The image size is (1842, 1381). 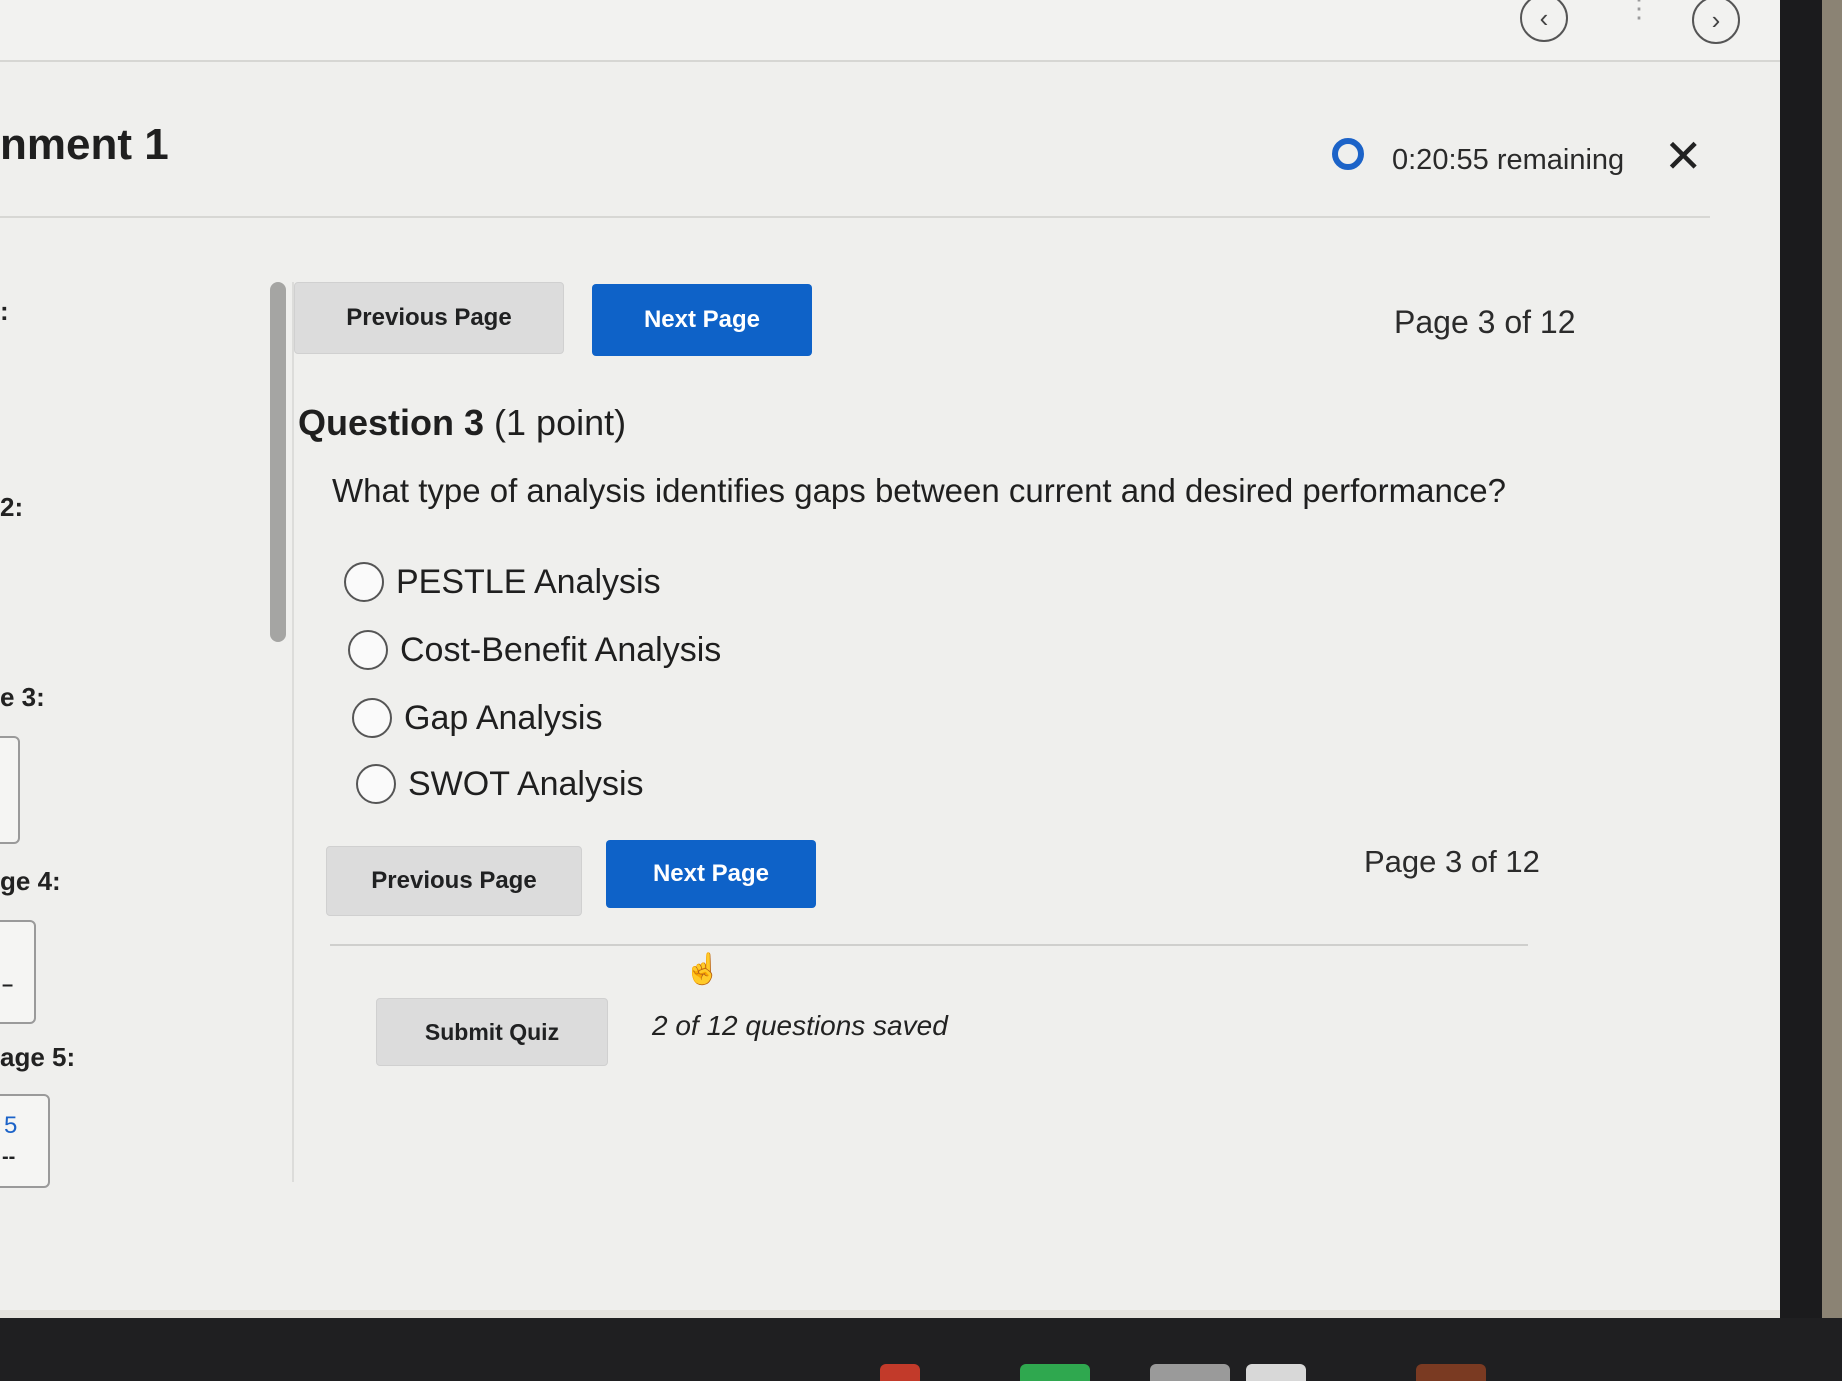 What do you see at coordinates (4, 311) in the screenshot?
I see `sidebar-item-label: :` at bounding box center [4, 311].